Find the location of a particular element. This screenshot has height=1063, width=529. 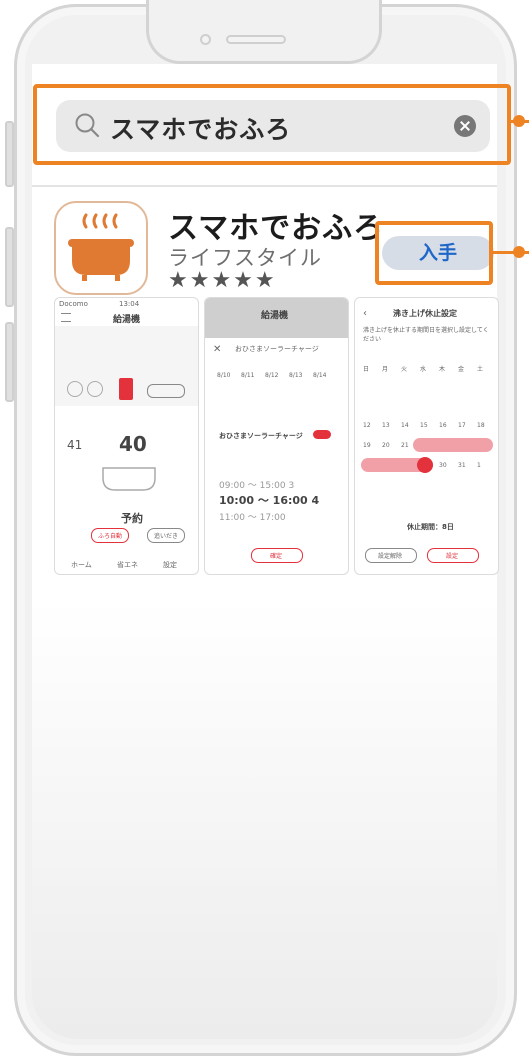

weekday-label: 木 is located at coordinates (442, 369).